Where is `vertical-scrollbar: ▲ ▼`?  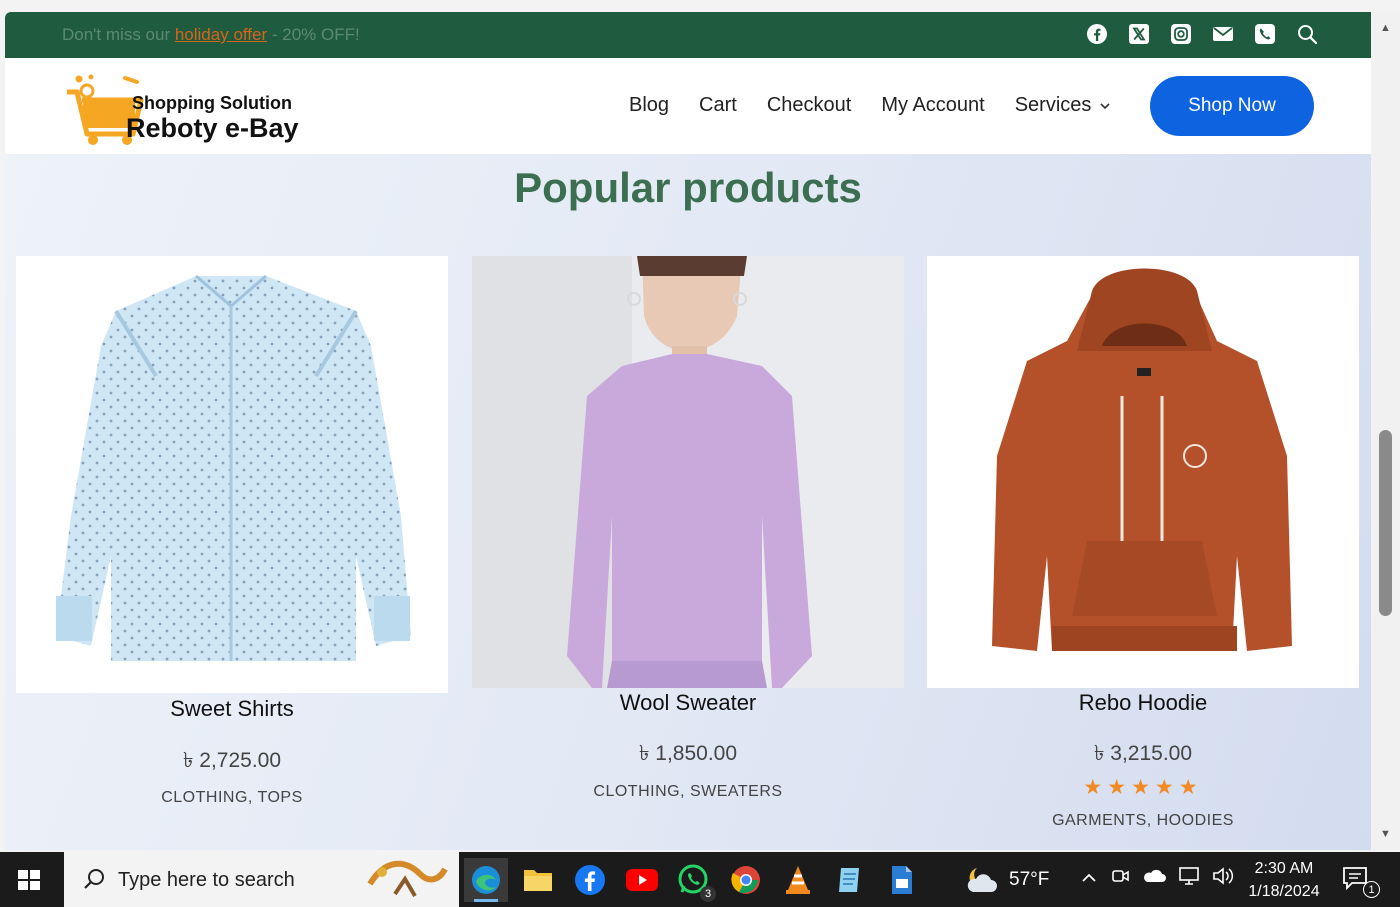
vertical-scrollbar: ▲ ▼ is located at coordinates (1385, 431).